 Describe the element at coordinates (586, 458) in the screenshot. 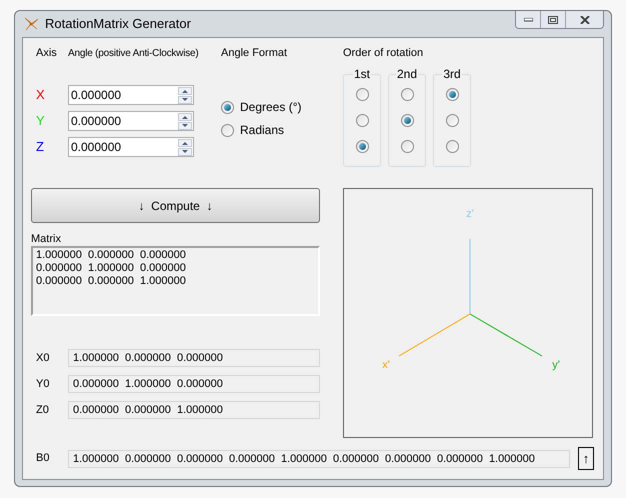

I see `copy-up-button: ↑` at that location.